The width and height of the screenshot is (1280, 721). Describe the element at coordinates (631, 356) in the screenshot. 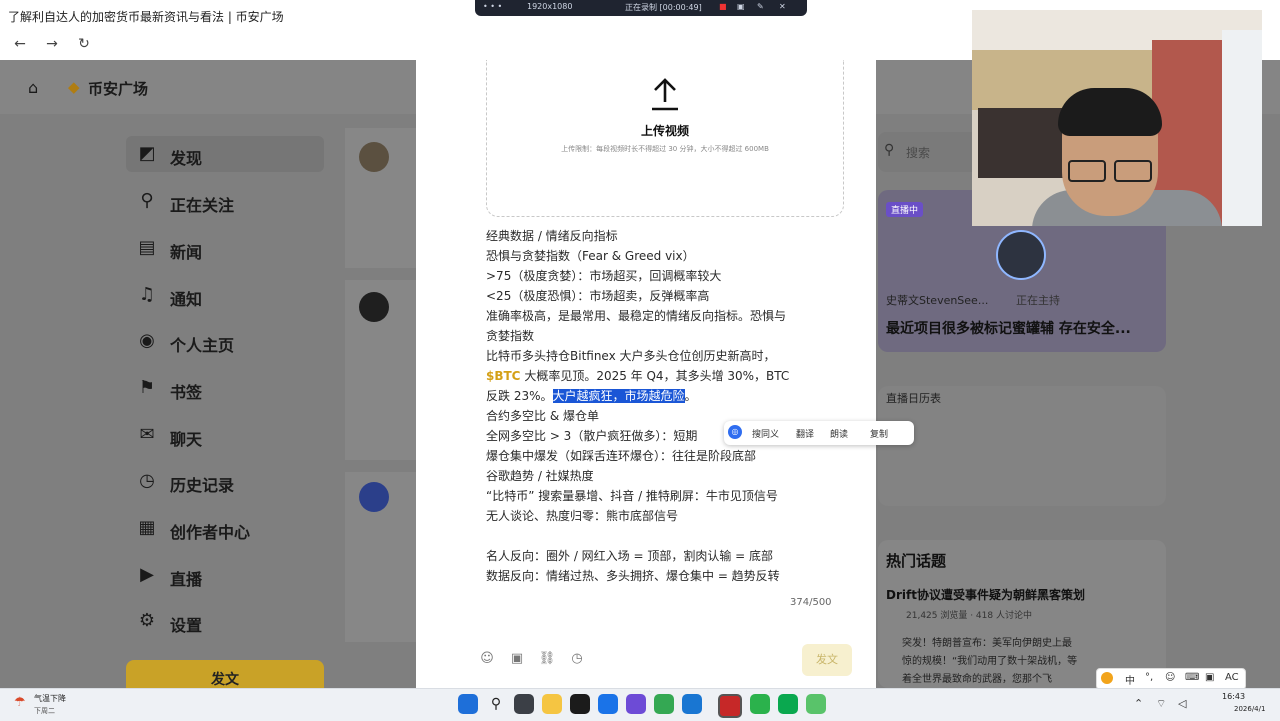

I see `post-text-line: 比特币多头持仓Bitfinex 大户多头仓位创历史新高时，` at that location.